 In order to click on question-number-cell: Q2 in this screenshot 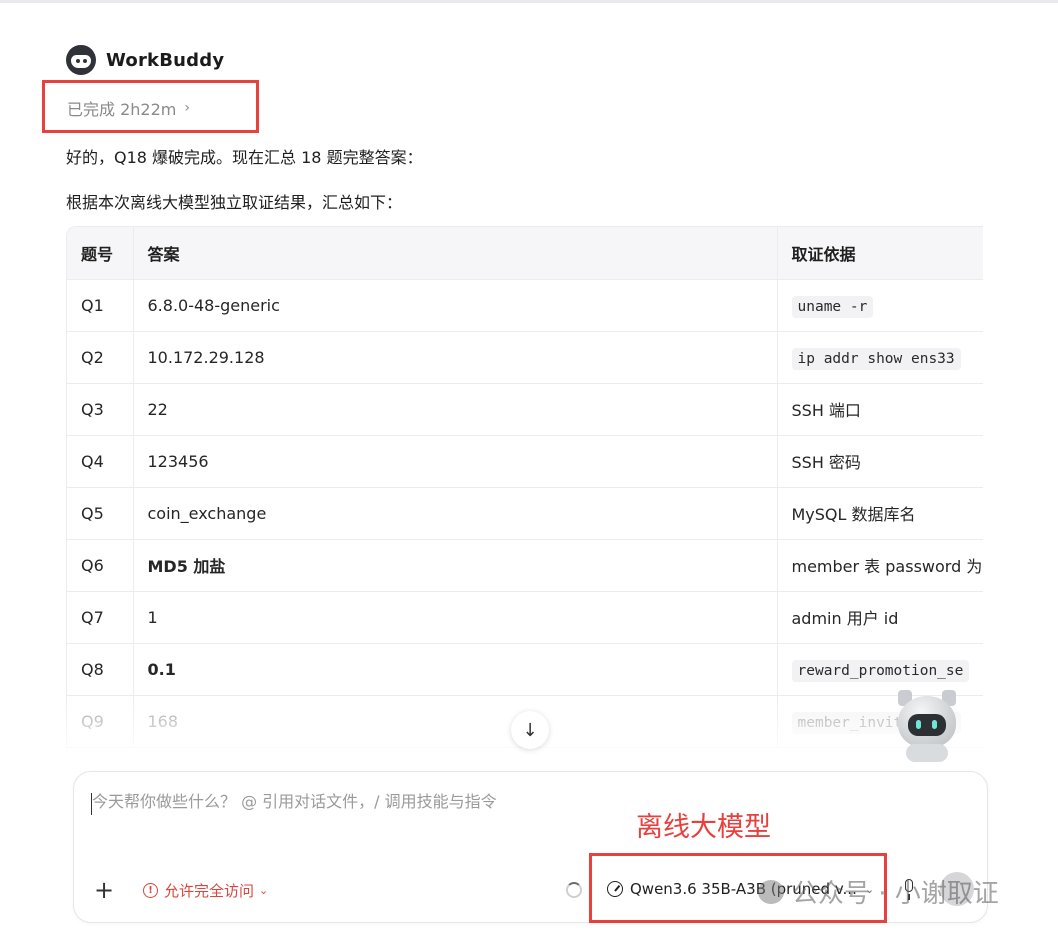, I will do `click(100, 357)`.